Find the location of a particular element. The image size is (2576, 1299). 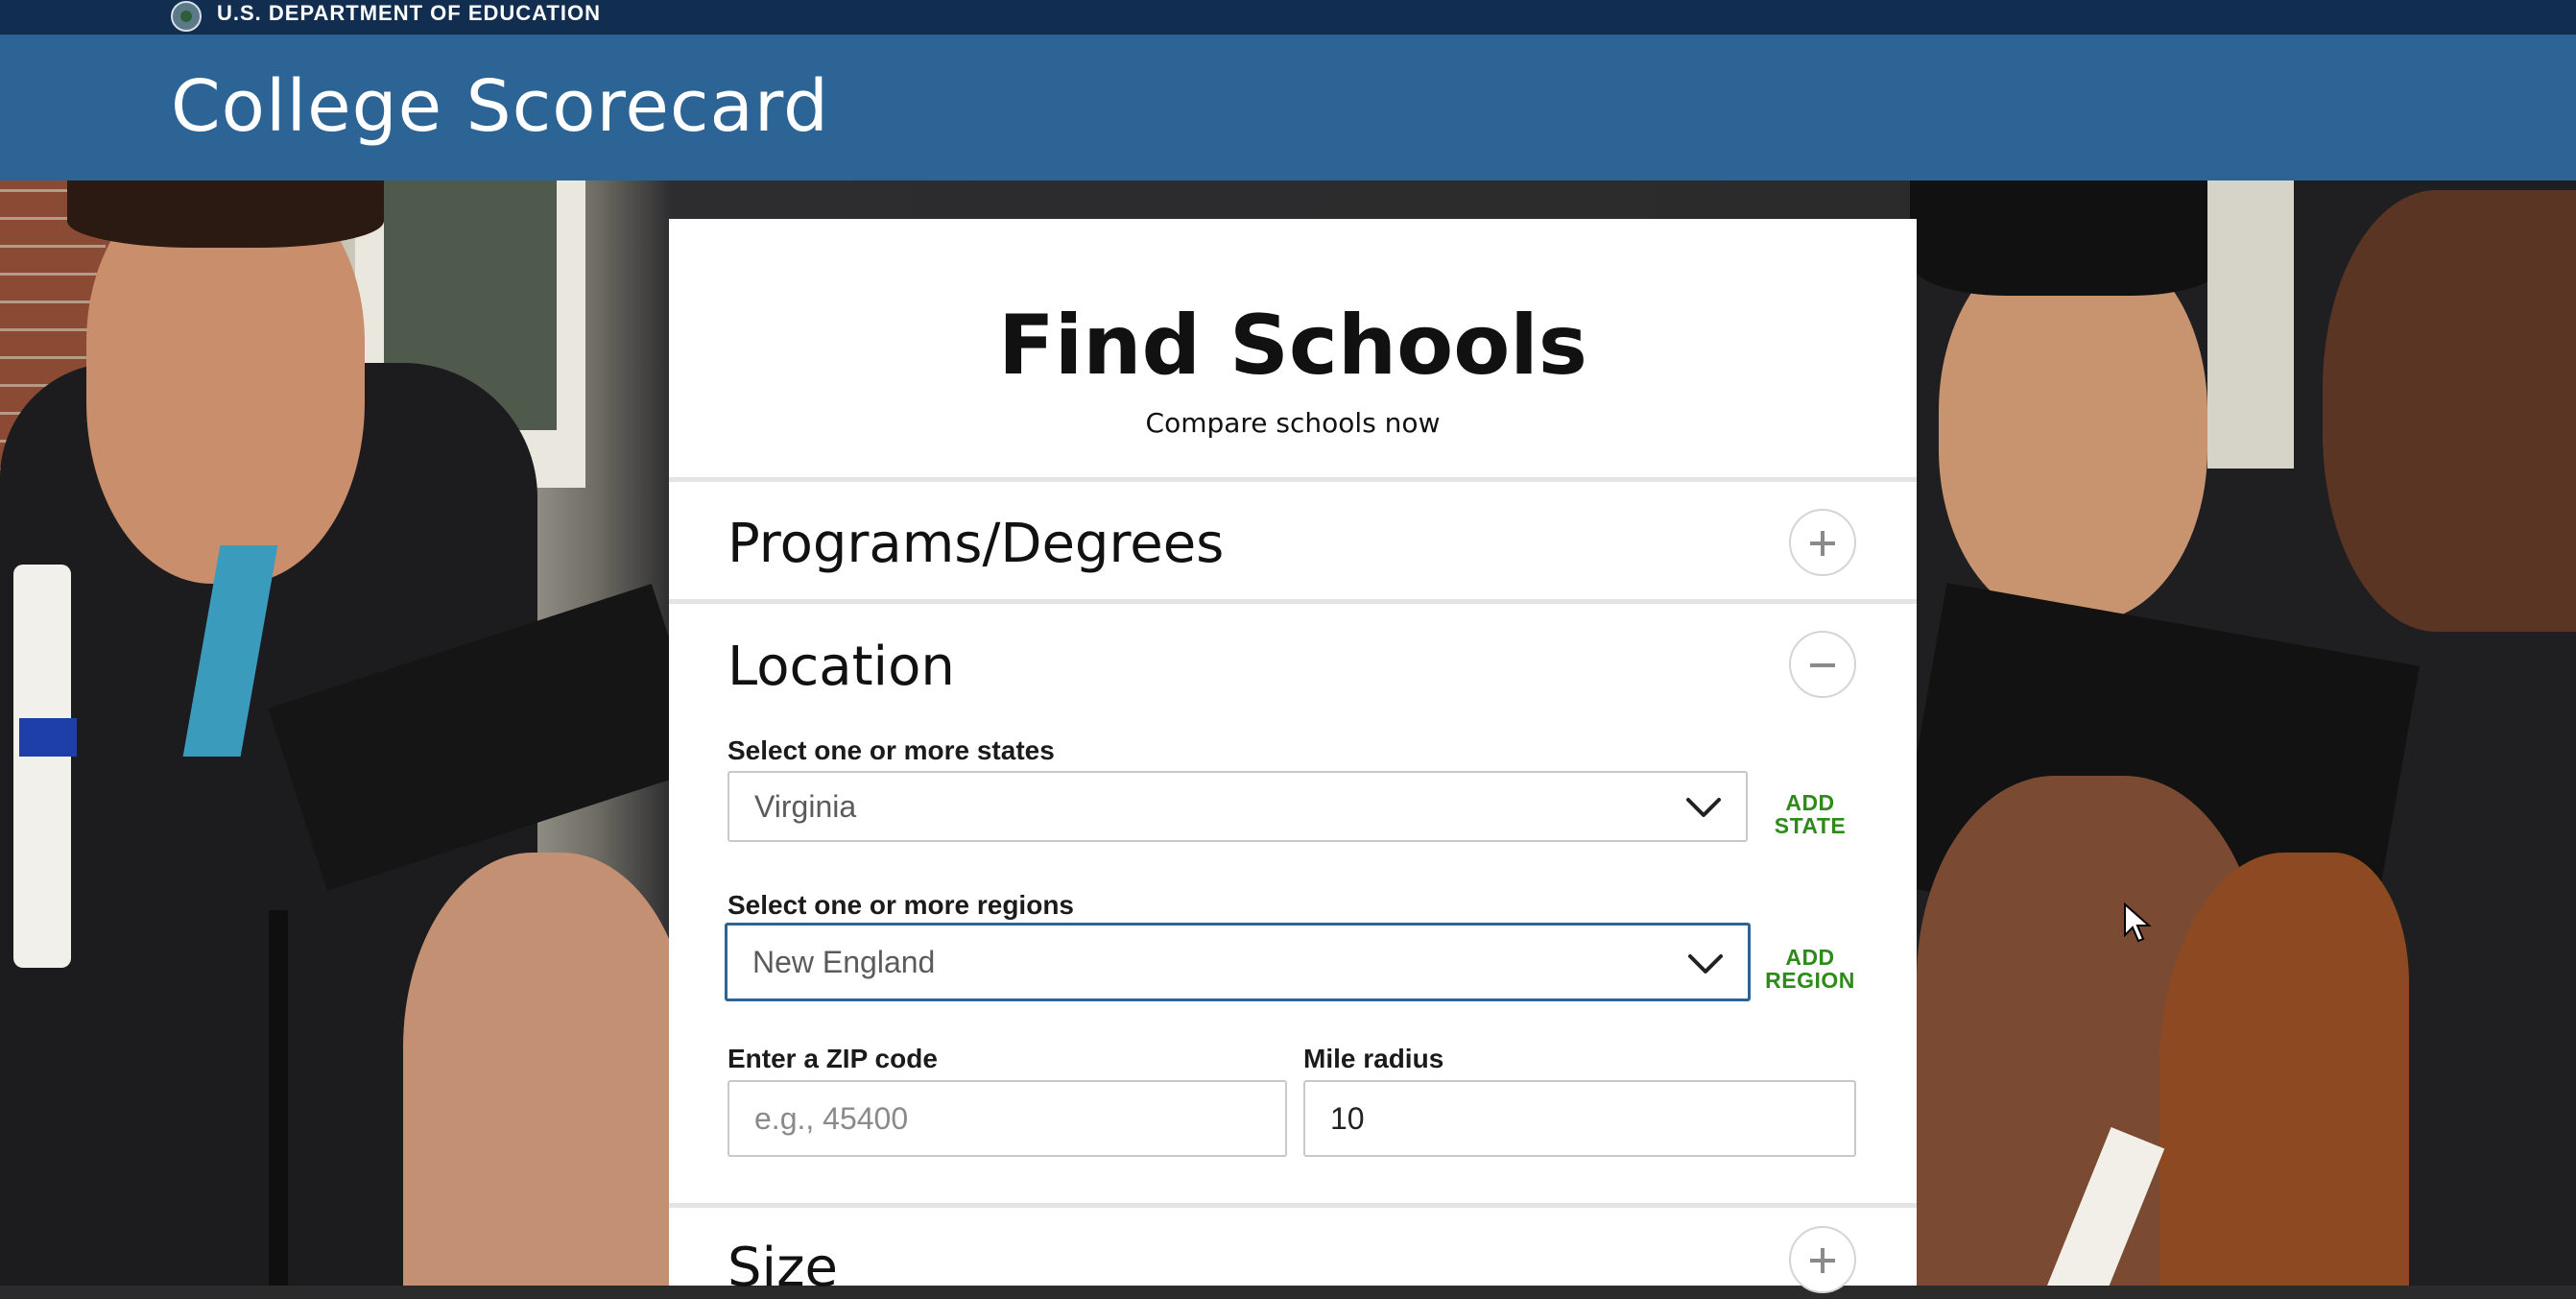

zip-input is located at coordinates (1007, 1119).